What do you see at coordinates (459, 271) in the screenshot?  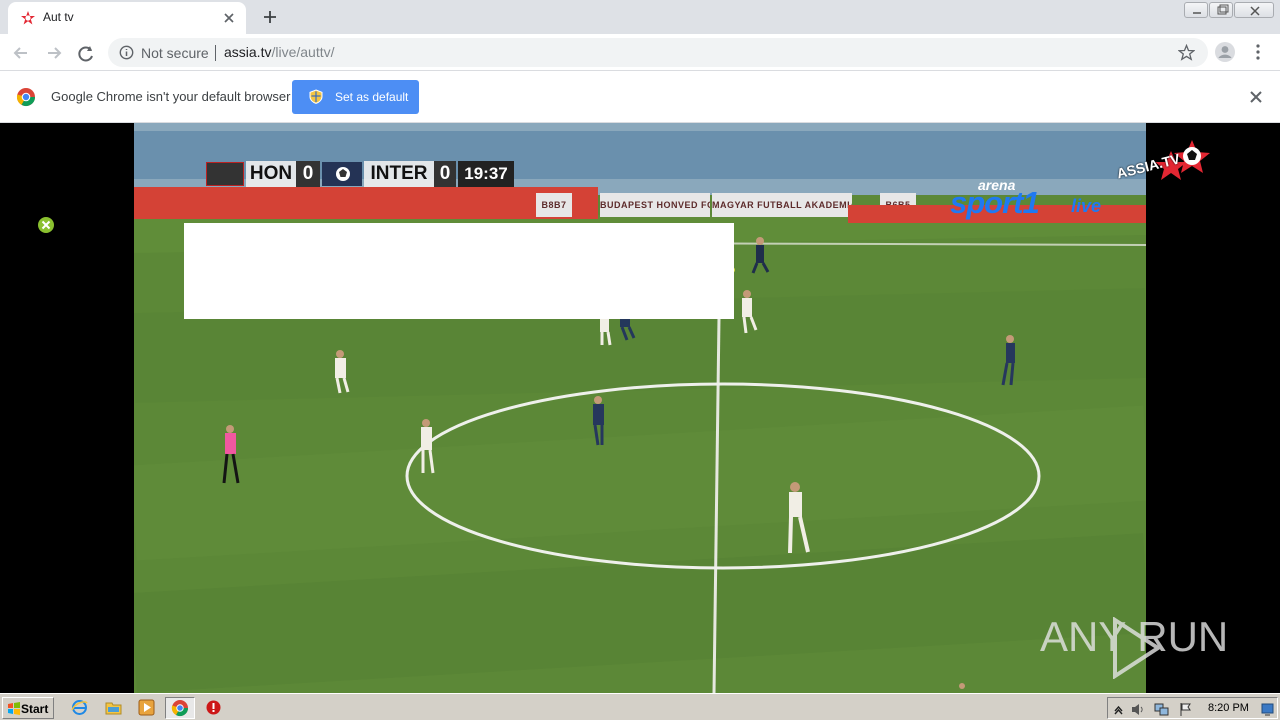 I see `blank-ad-overlay` at bounding box center [459, 271].